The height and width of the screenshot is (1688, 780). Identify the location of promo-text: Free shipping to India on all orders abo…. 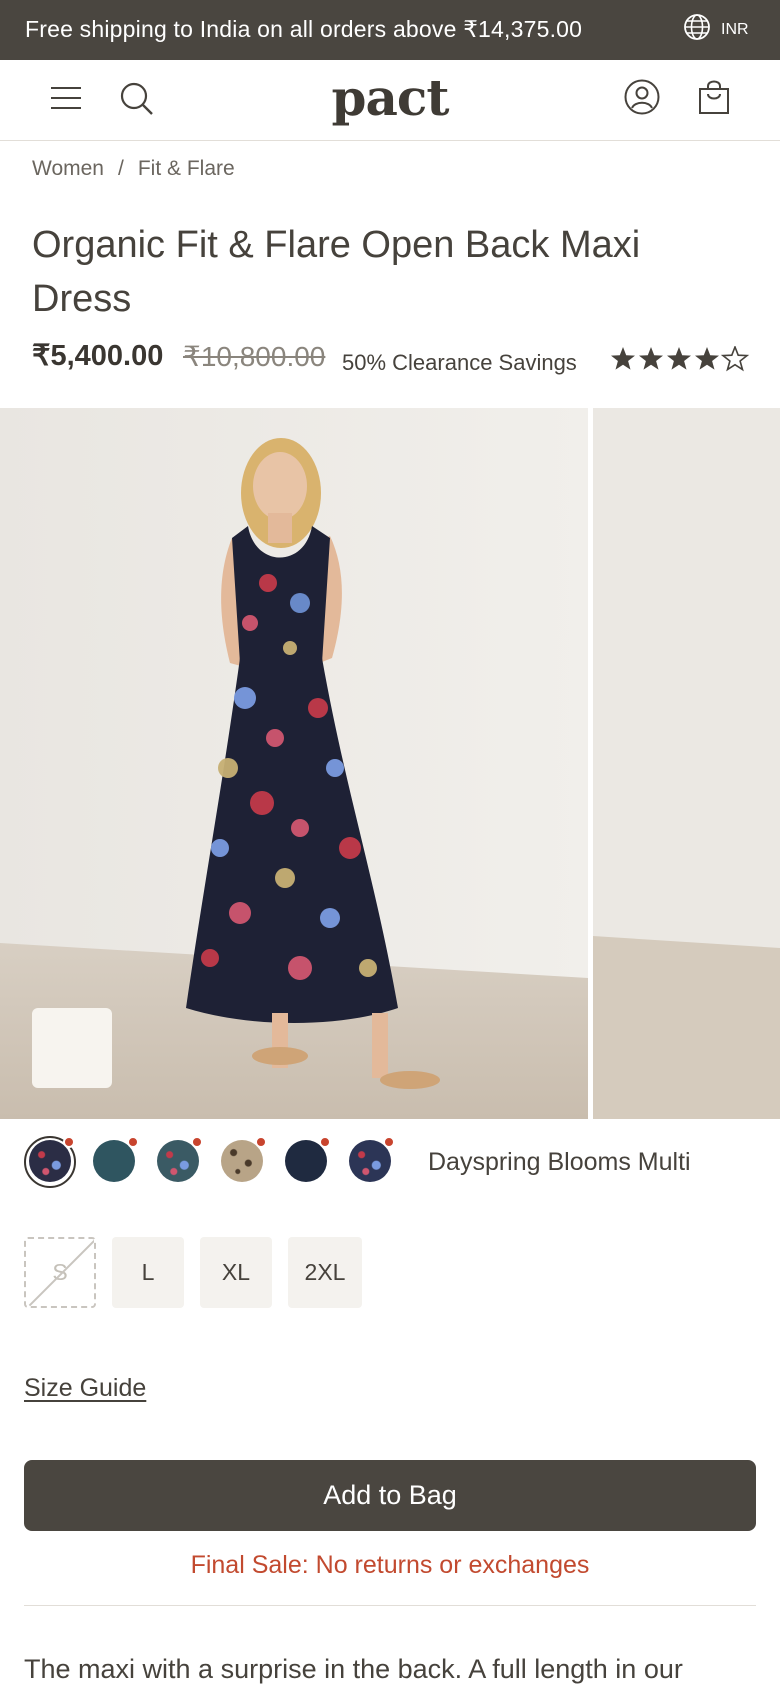
(304, 29).